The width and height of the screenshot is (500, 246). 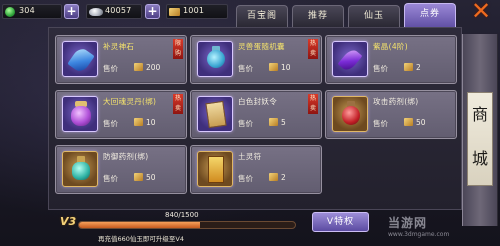 What do you see at coordinates (96, 12) in the screenshot?
I see `silver-icon` at bounding box center [96, 12].